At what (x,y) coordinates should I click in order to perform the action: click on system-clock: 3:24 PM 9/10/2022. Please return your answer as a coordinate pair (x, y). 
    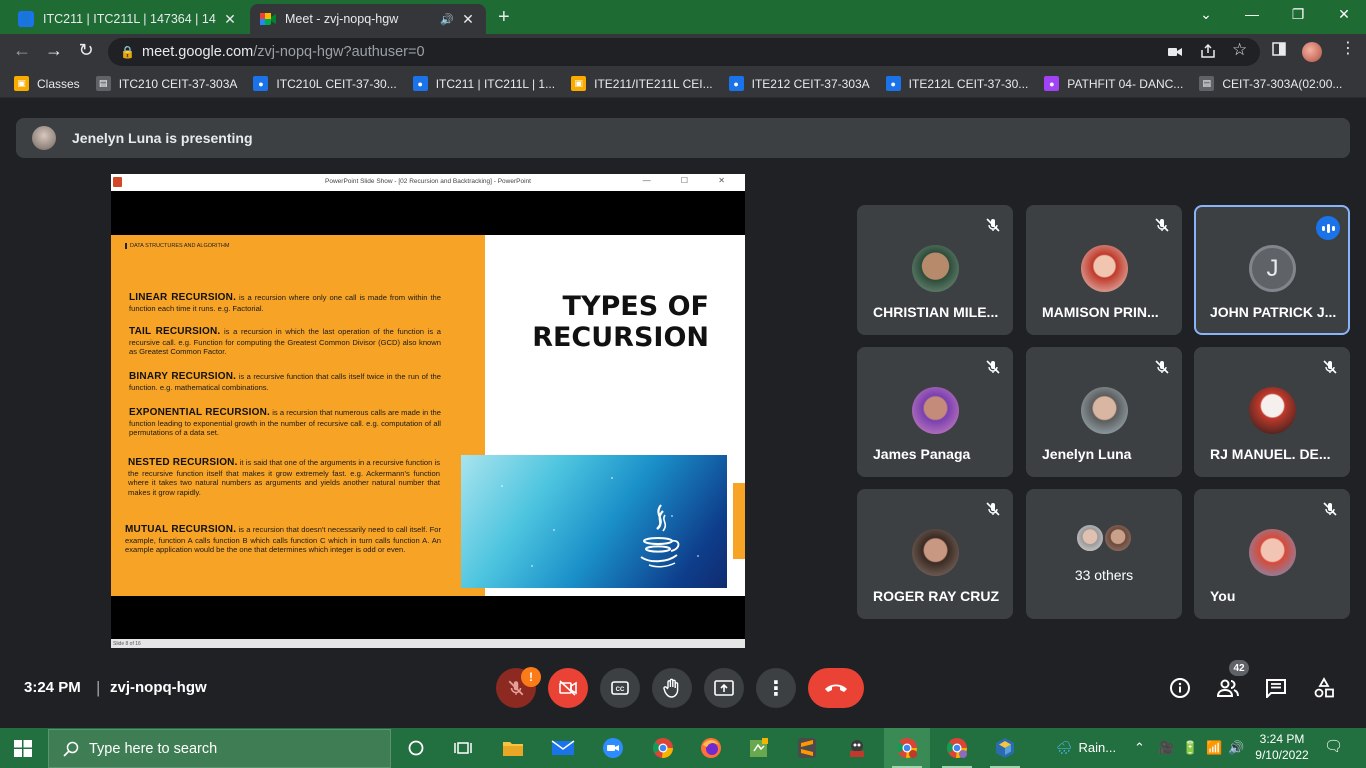
    Looking at the image, I should click on (1282, 747).